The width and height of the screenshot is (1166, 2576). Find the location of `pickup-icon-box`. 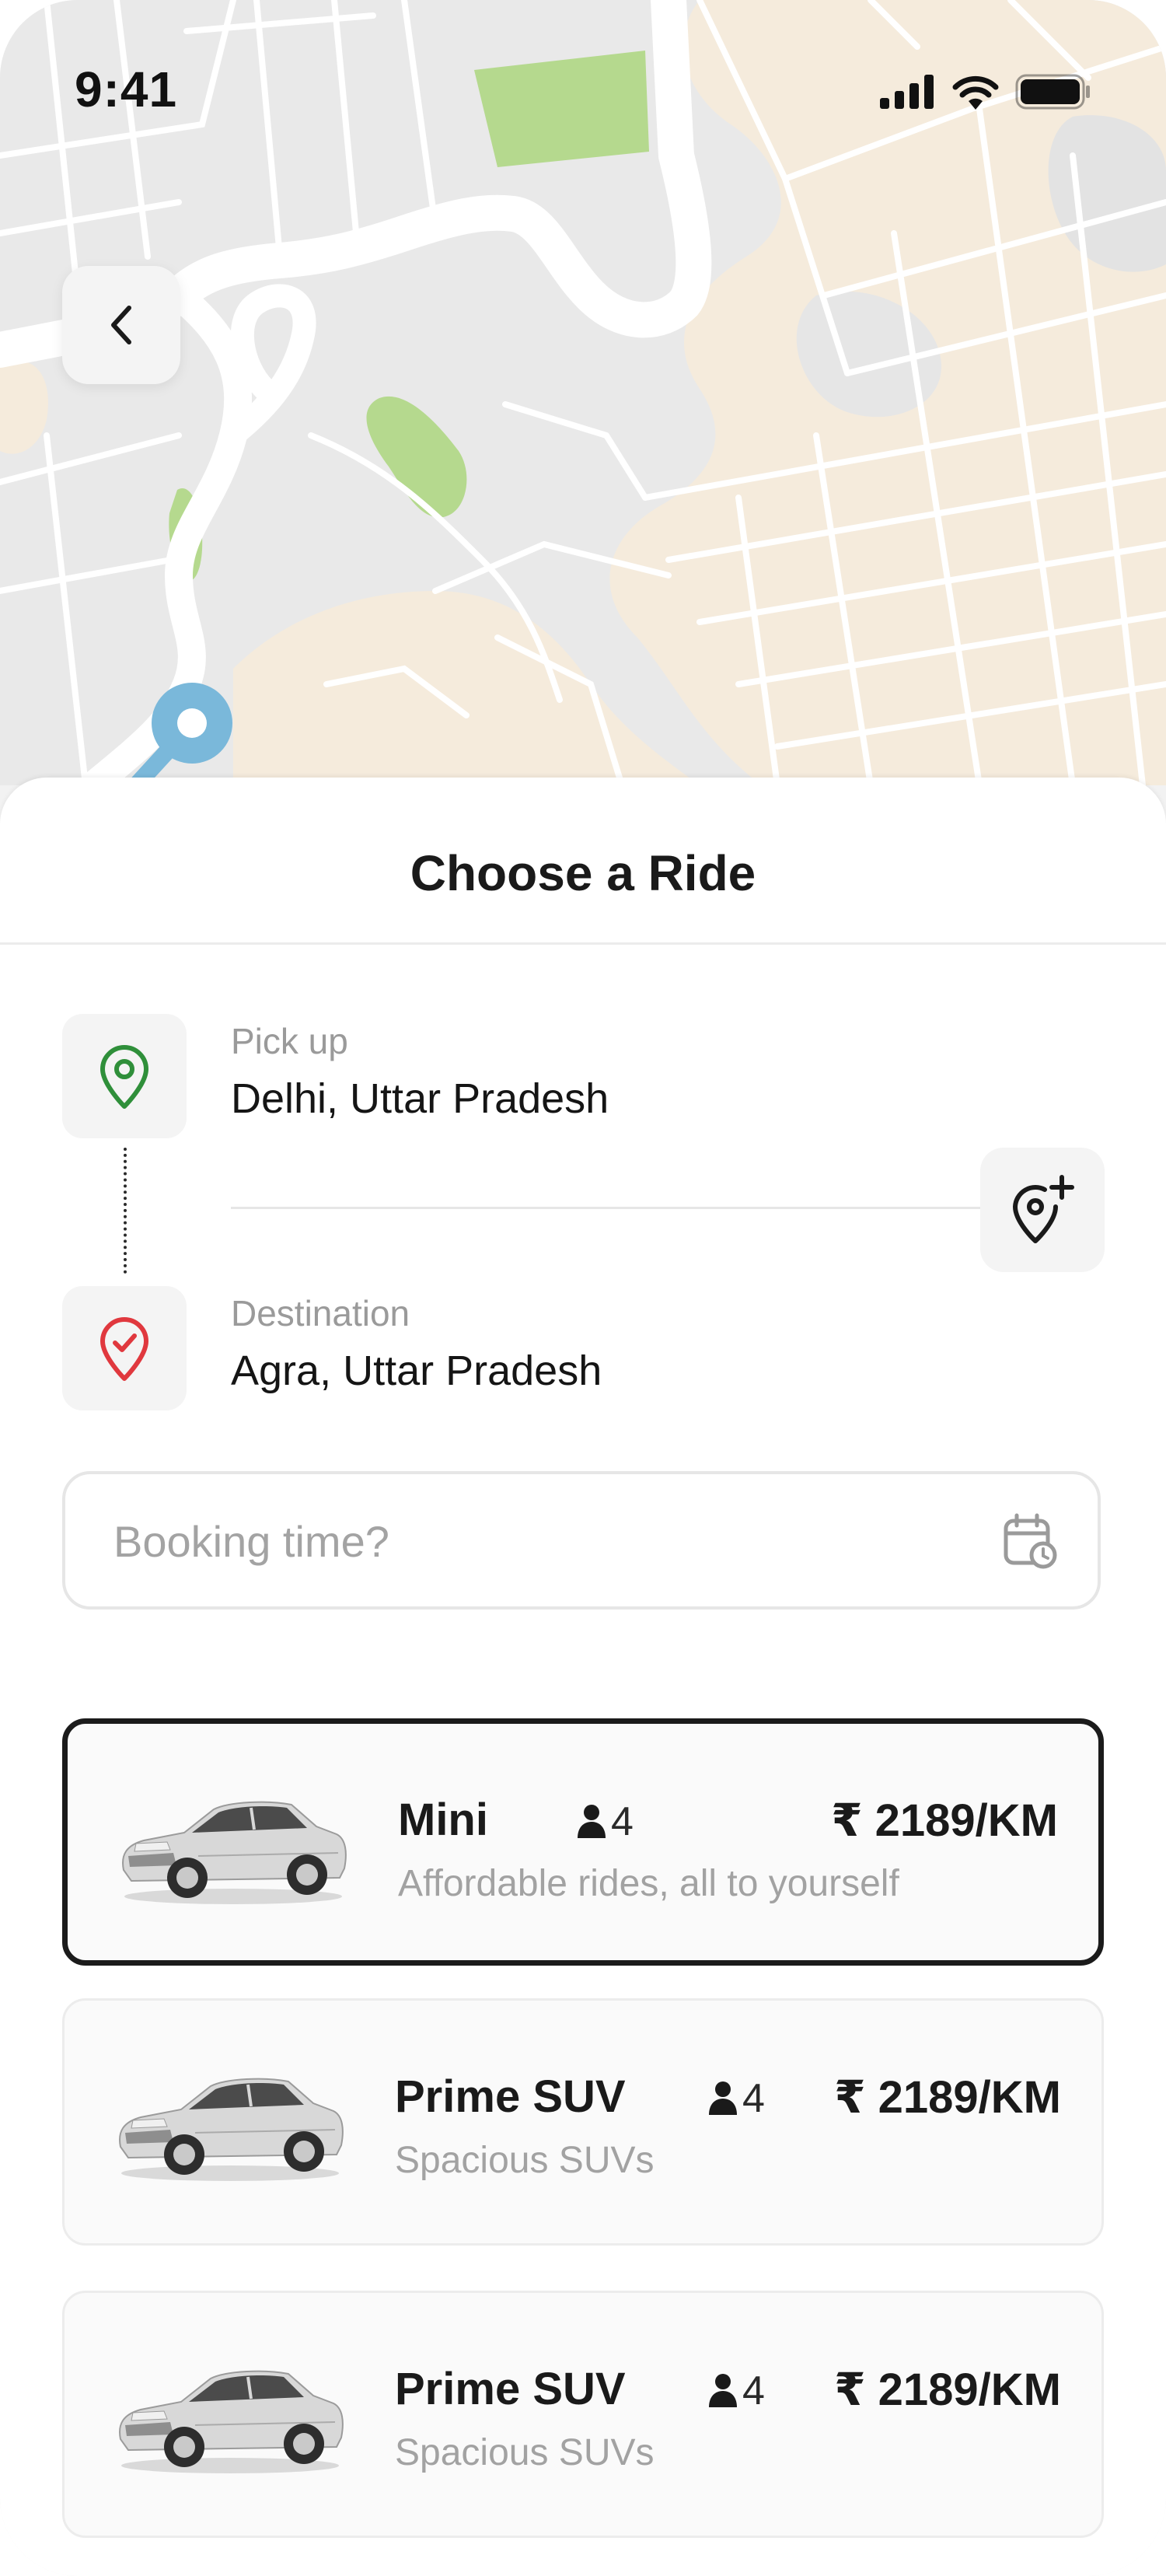

pickup-icon-box is located at coordinates (124, 1076).